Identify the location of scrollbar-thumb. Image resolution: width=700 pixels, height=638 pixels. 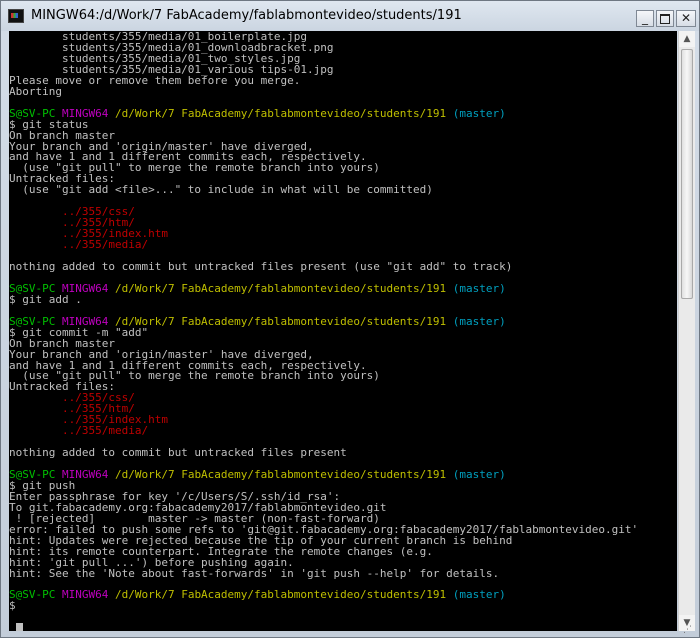
(687, 174).